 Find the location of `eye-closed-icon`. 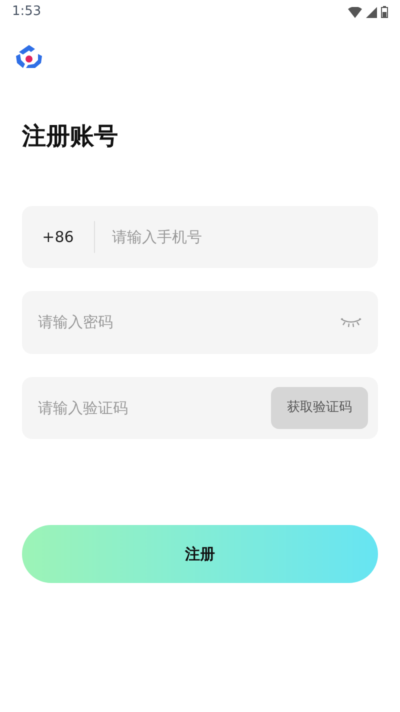

eye-closed-icon is located at coordinates (351, 323).